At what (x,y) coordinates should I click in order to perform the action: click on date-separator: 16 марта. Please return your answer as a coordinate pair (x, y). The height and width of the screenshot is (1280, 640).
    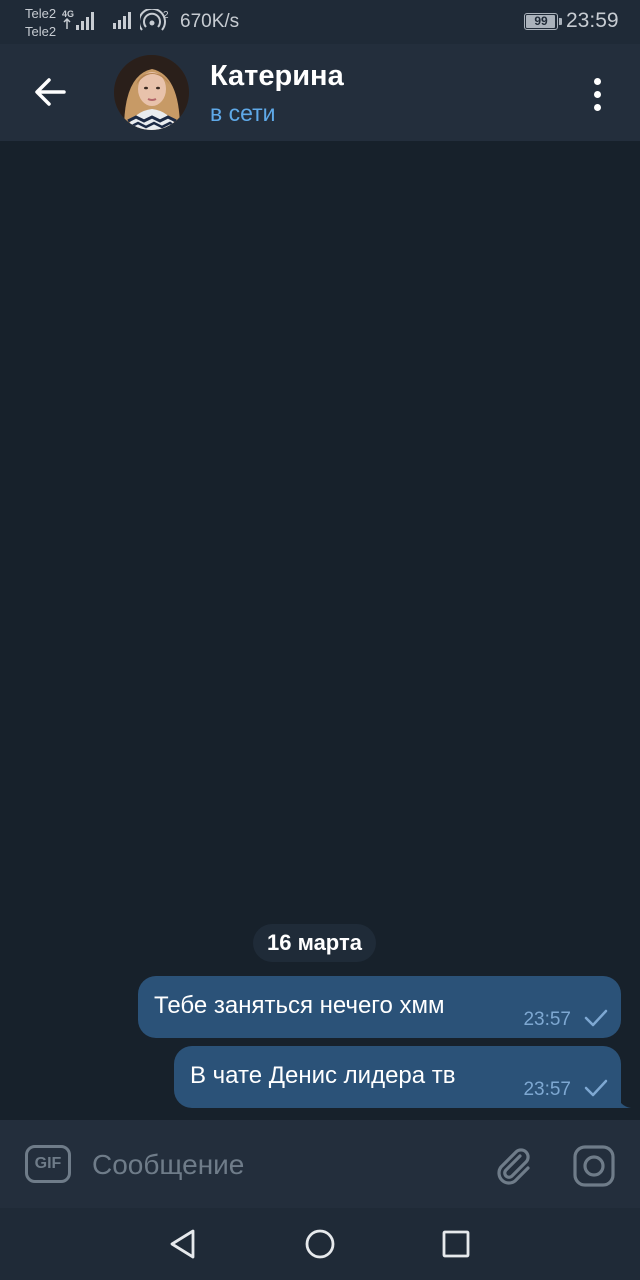
    Looking at the image, I should click on (314, 943).